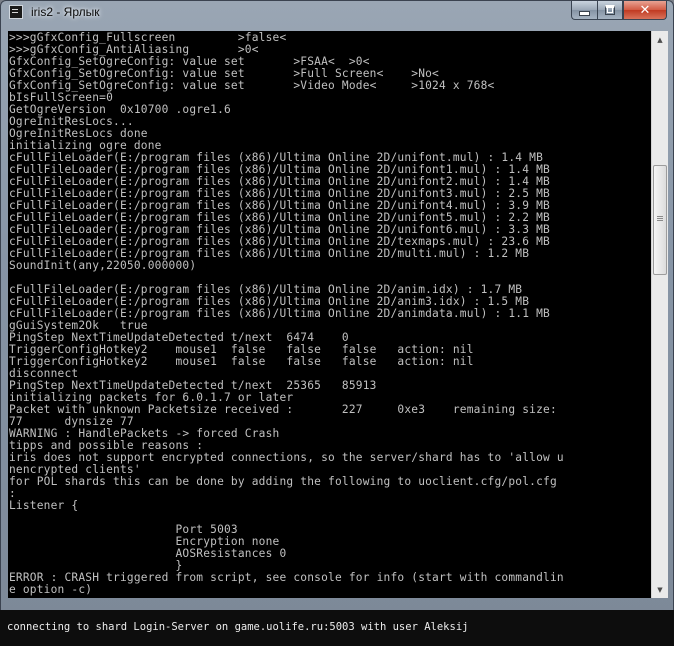 The height and width of the screenshot is (646, 674). I want to click on scroll-down-button: ▼, so click(660, 589).